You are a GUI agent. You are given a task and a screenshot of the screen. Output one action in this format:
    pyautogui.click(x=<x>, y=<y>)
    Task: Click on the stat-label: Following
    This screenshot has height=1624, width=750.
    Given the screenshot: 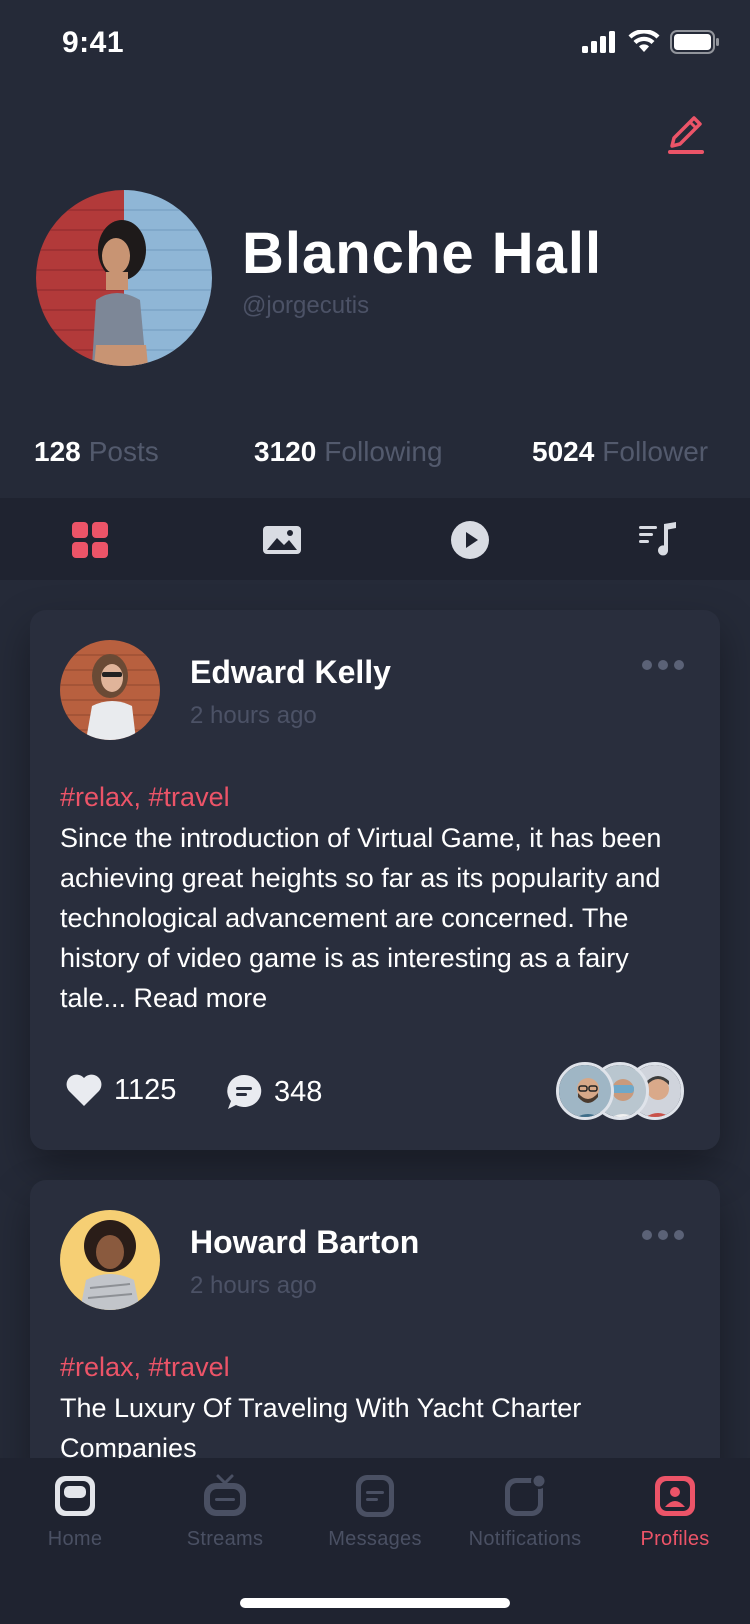 What is the action you would take?
    pyautogui.click(x=383, y=451)
    